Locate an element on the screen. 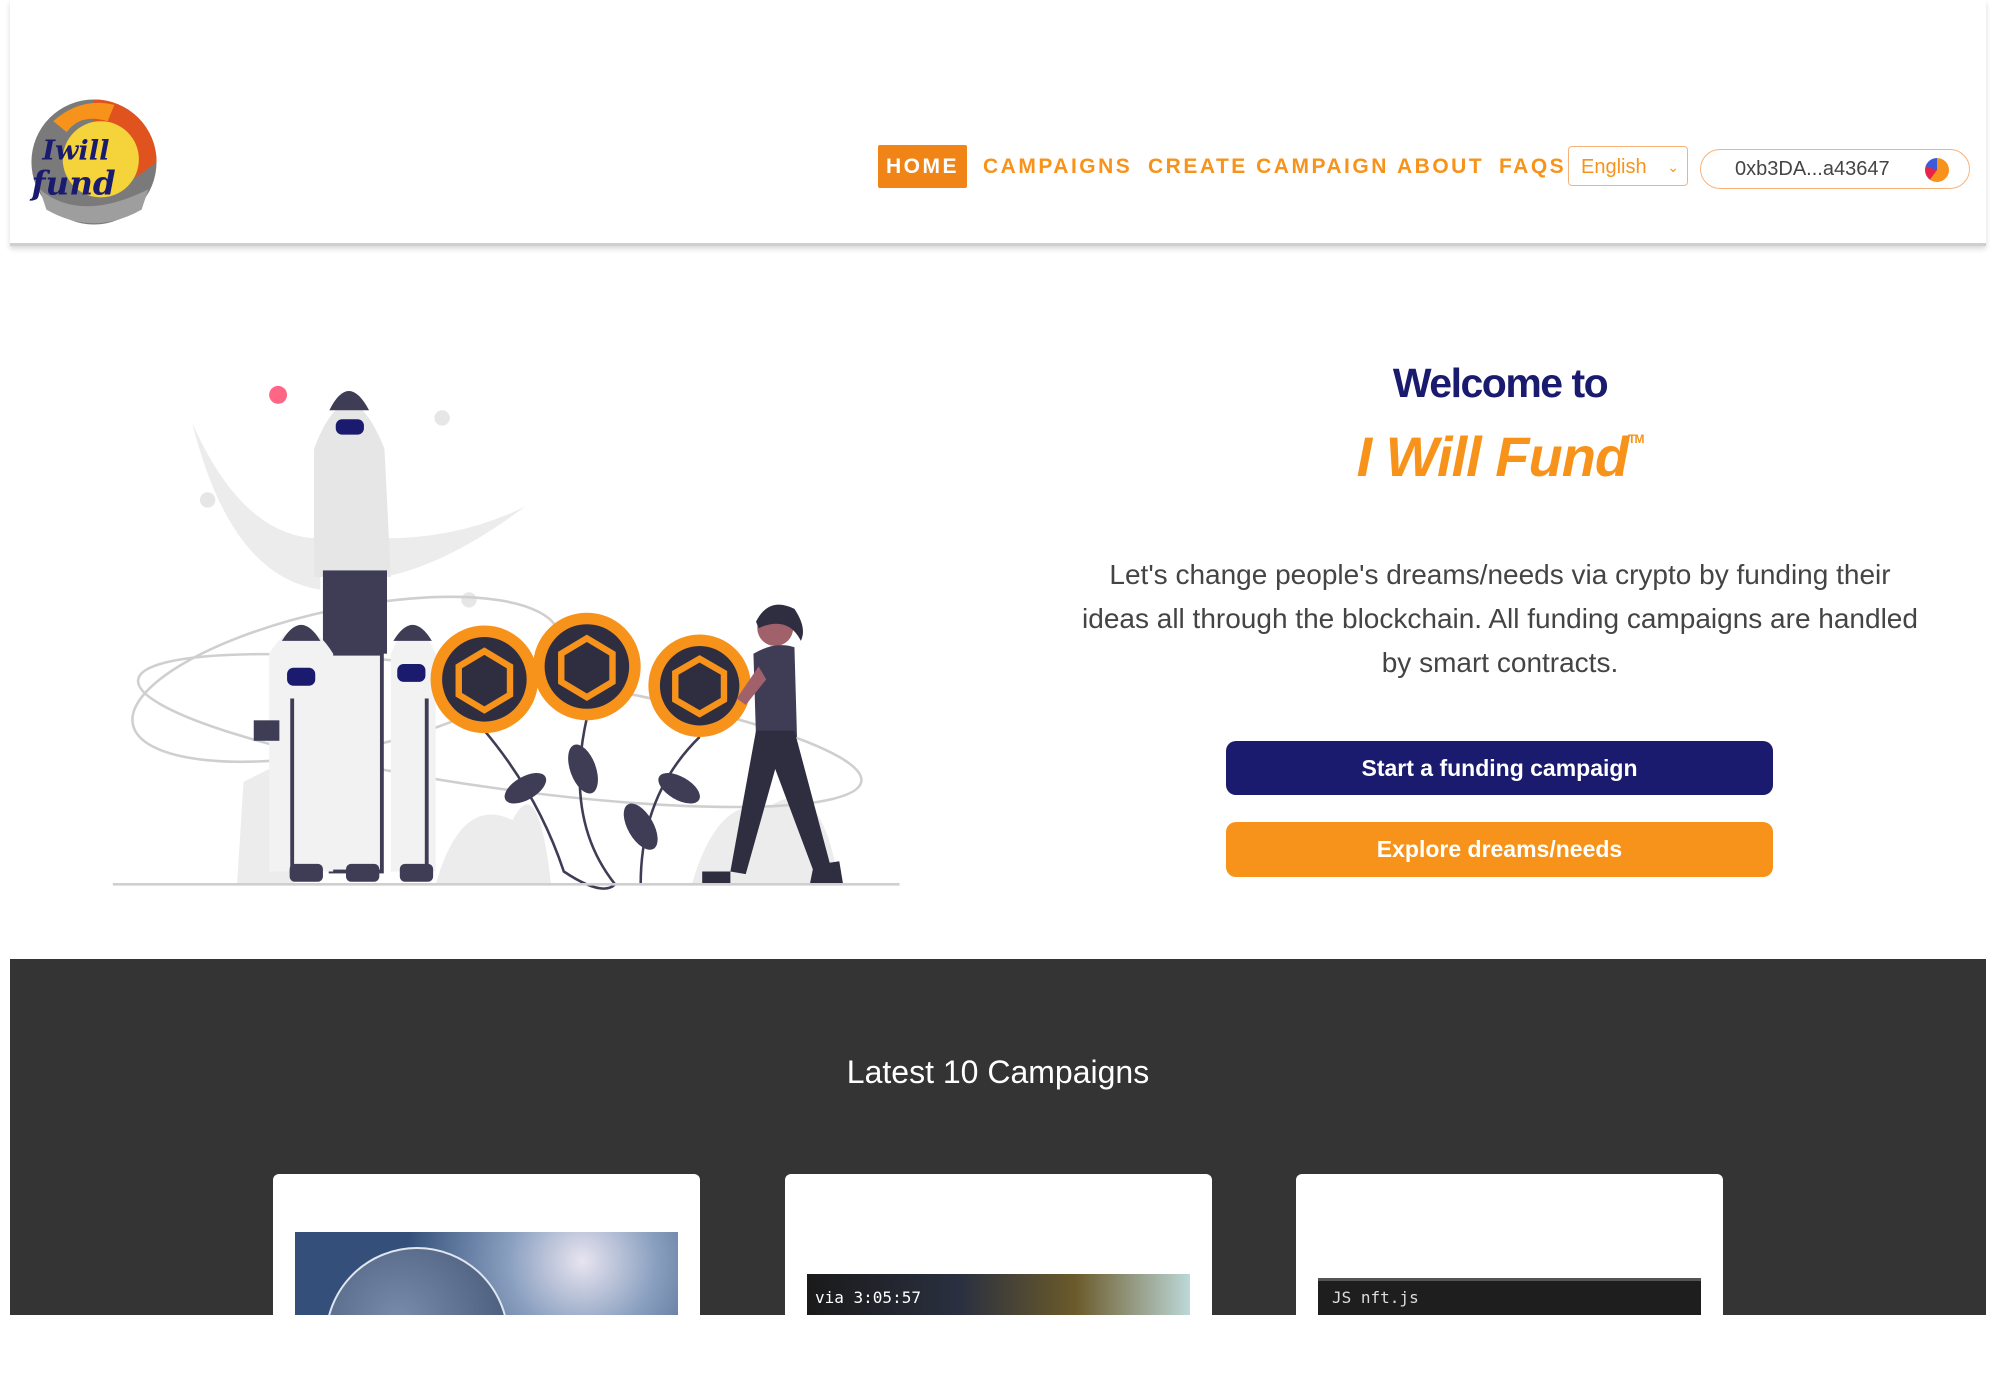  language-value: English is located at coordinates (1614, 167).